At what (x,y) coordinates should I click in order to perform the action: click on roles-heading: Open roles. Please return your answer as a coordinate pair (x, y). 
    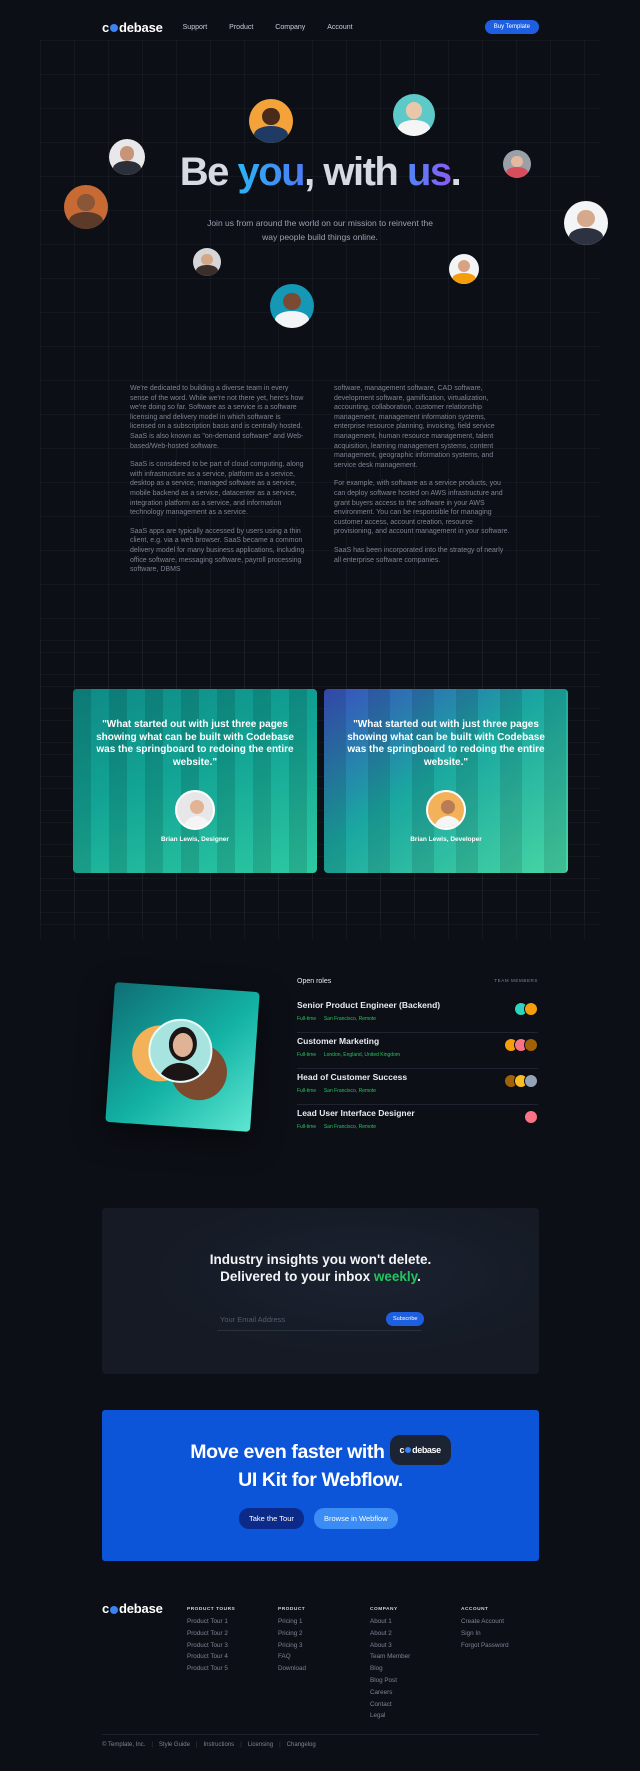
    Looking at the image, I should click on (314, 981).